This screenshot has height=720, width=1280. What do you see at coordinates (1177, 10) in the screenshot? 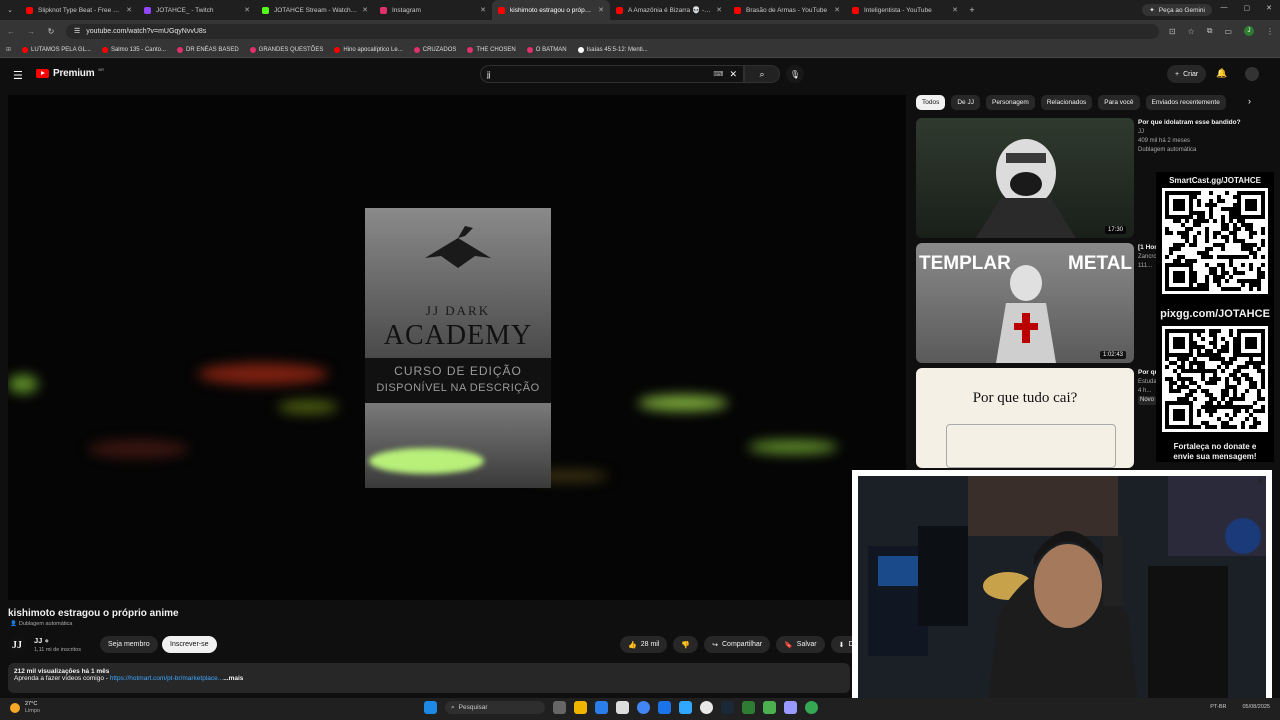
I see `gemini-button: ✦ Peça ao Gemini` at bounding box center [1177, 10].